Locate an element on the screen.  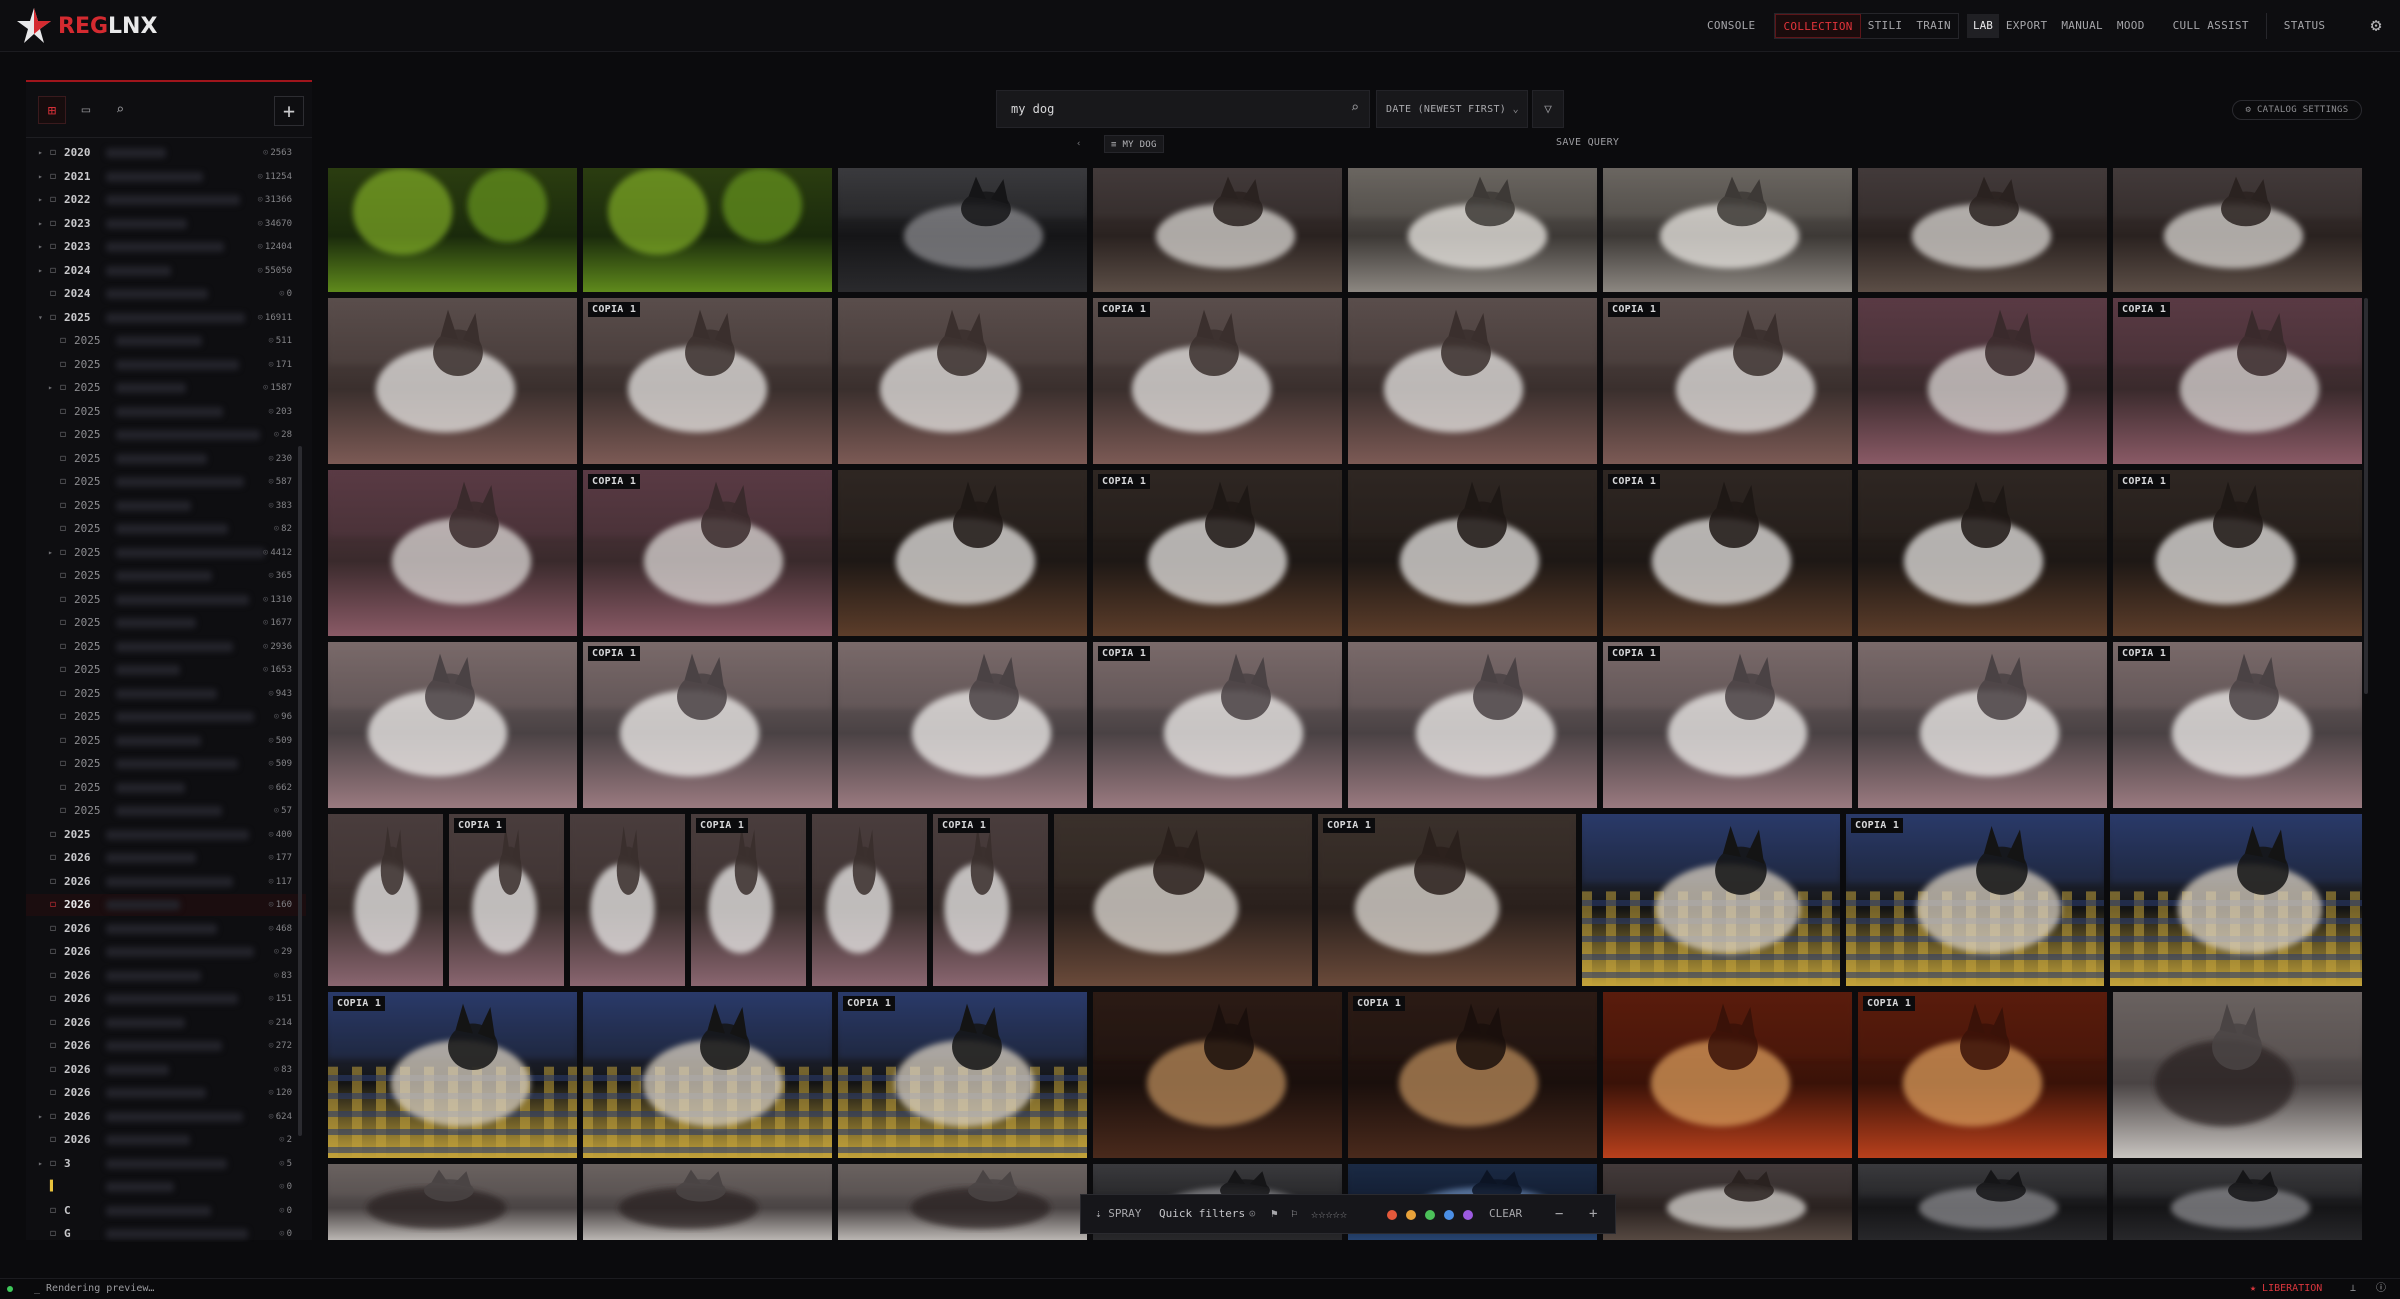
flag-icon: ⚑ is located at coordinates (1274, 1214).